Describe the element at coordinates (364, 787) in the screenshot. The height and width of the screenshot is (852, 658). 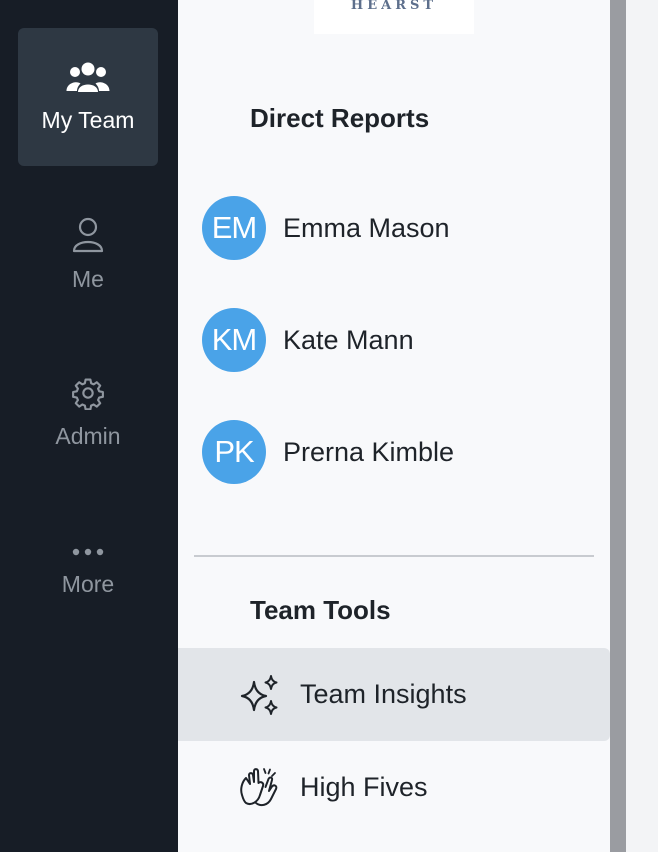
I see `tool-label: High Fives` at that location.